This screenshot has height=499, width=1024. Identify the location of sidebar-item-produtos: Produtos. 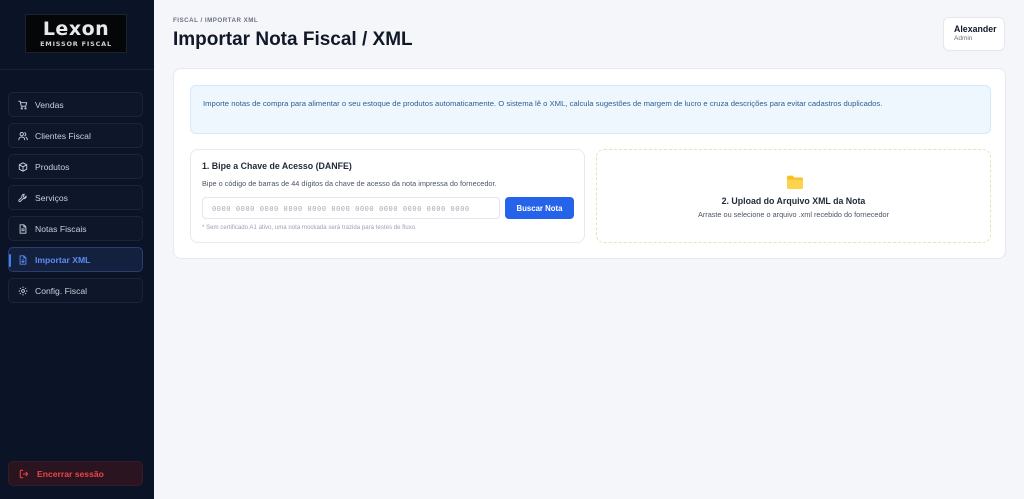
(75, 166).